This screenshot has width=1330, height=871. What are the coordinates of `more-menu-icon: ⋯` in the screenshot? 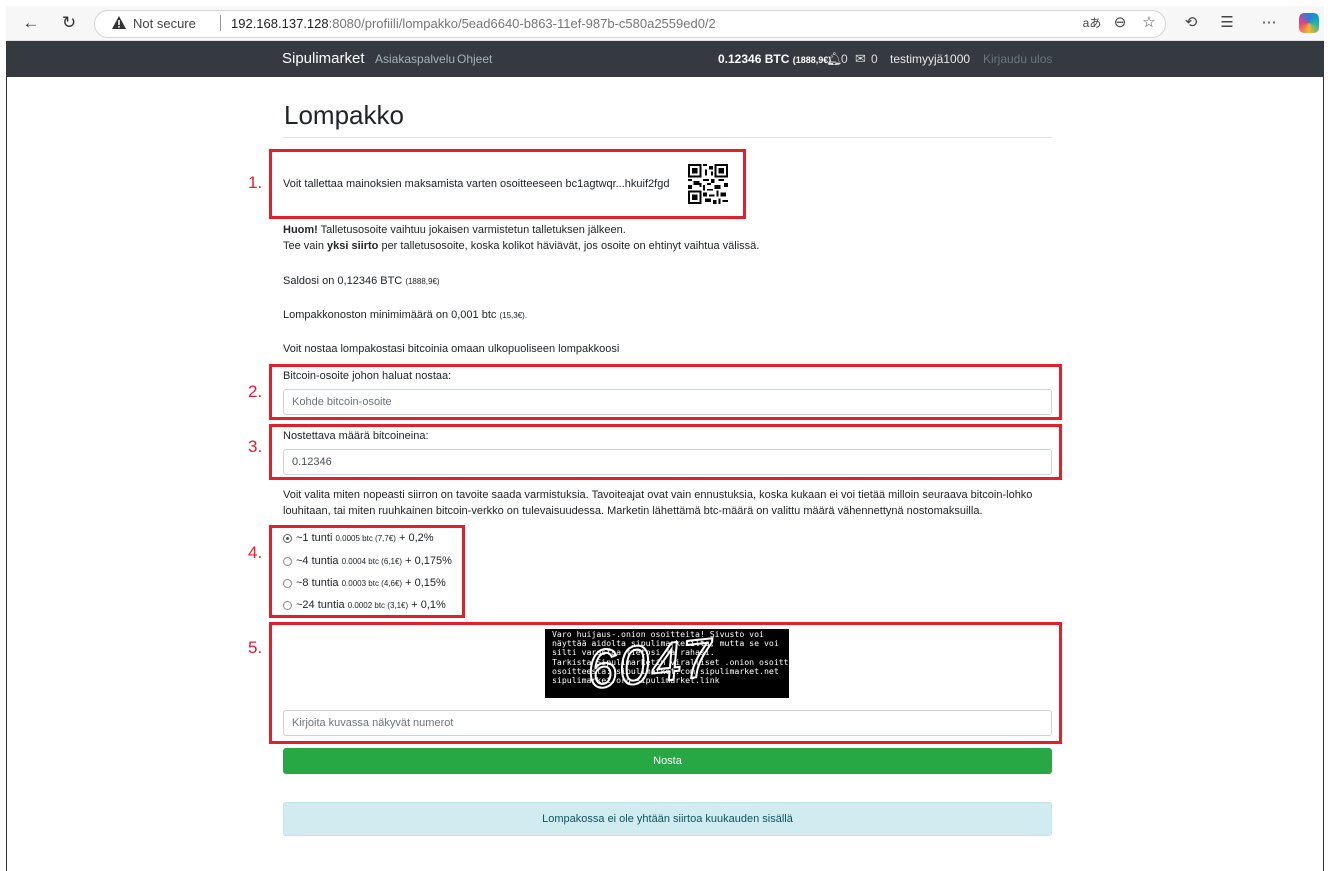 It's located at (1269, 23).